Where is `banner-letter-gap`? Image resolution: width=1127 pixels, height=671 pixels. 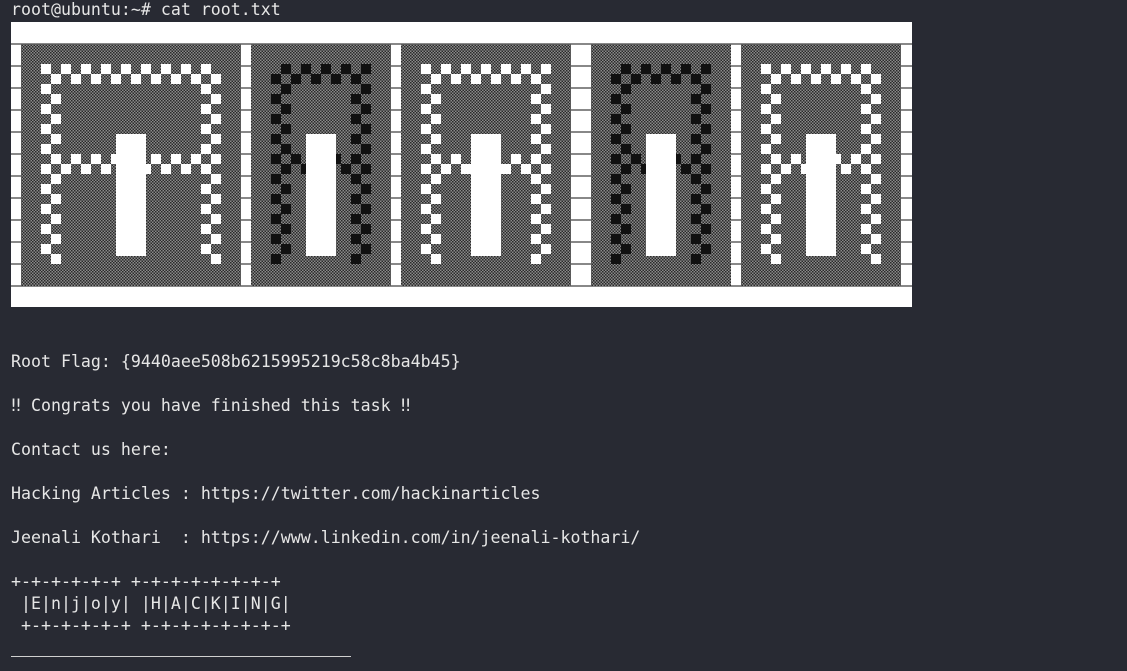 banner-letter-gap is located at coordinates (821, 195).